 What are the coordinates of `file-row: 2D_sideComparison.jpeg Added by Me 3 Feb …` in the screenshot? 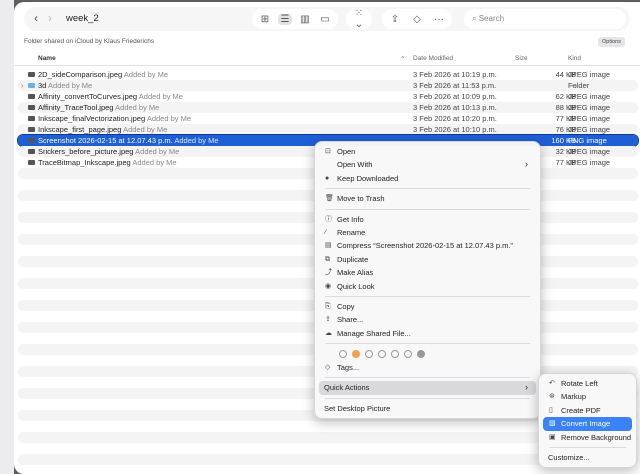 It's located at (328, 74).